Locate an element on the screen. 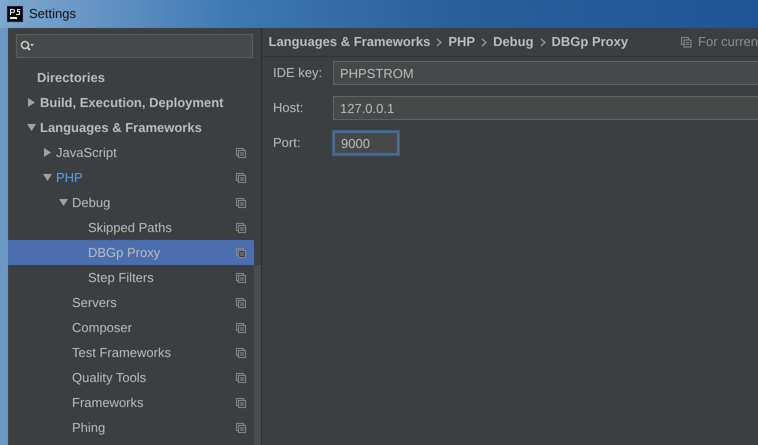  breadcrumb-item: Debug is located at coordinates (513, 42).